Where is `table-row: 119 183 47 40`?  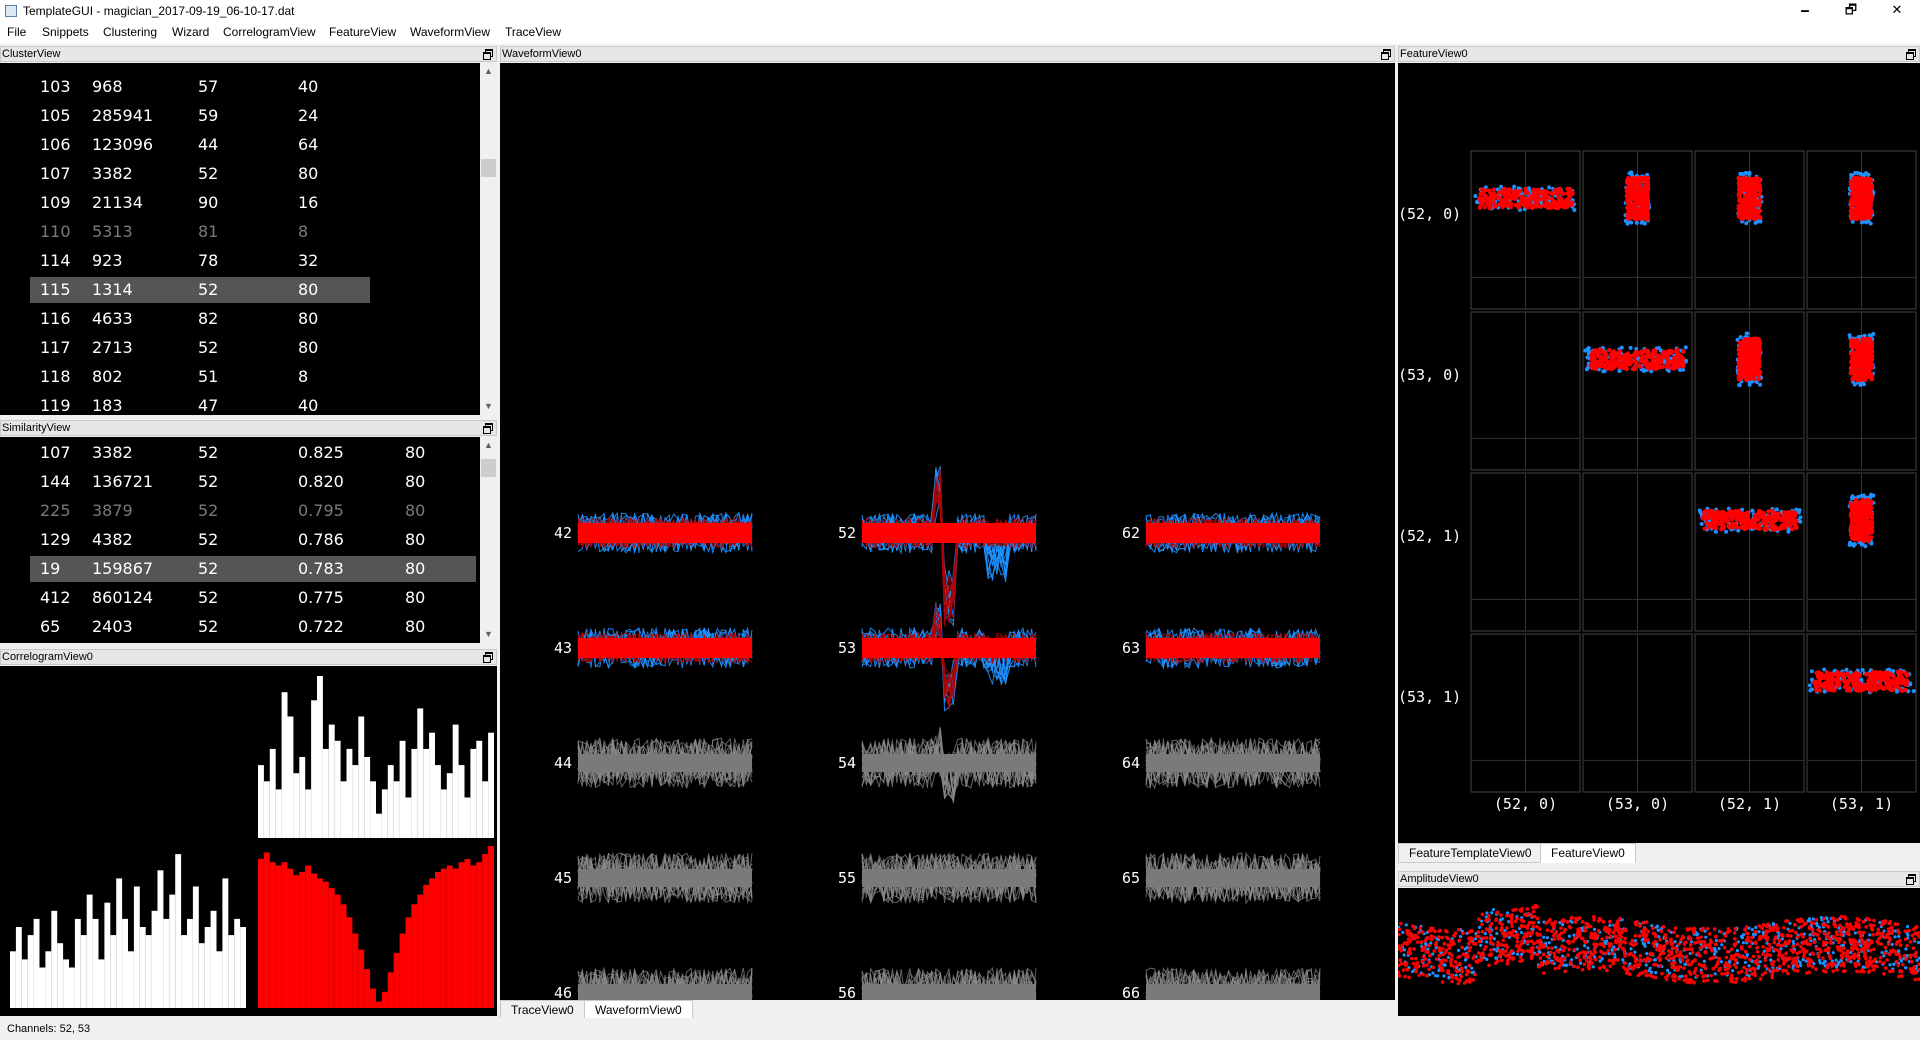 table-row: 119 183 47 40 is located at coordinates (240, 403).